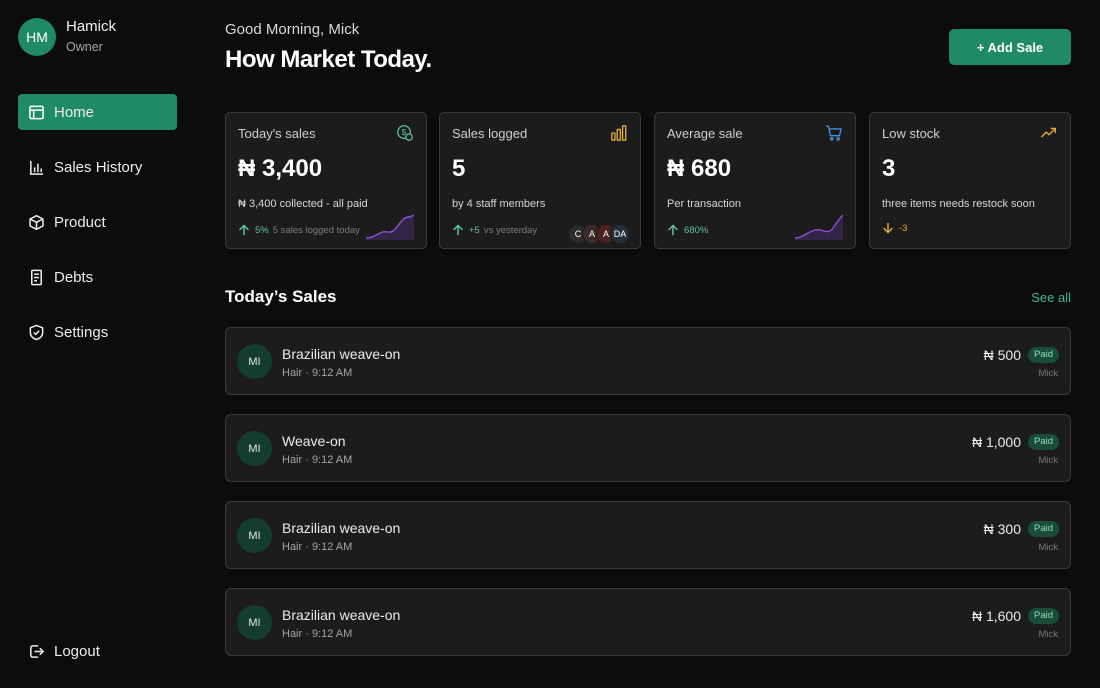 This screenshot has width=1100, height=688. Describe the element at coordinates (77, 651) in the screenshot. I see `logout-label: Logout` at that location.